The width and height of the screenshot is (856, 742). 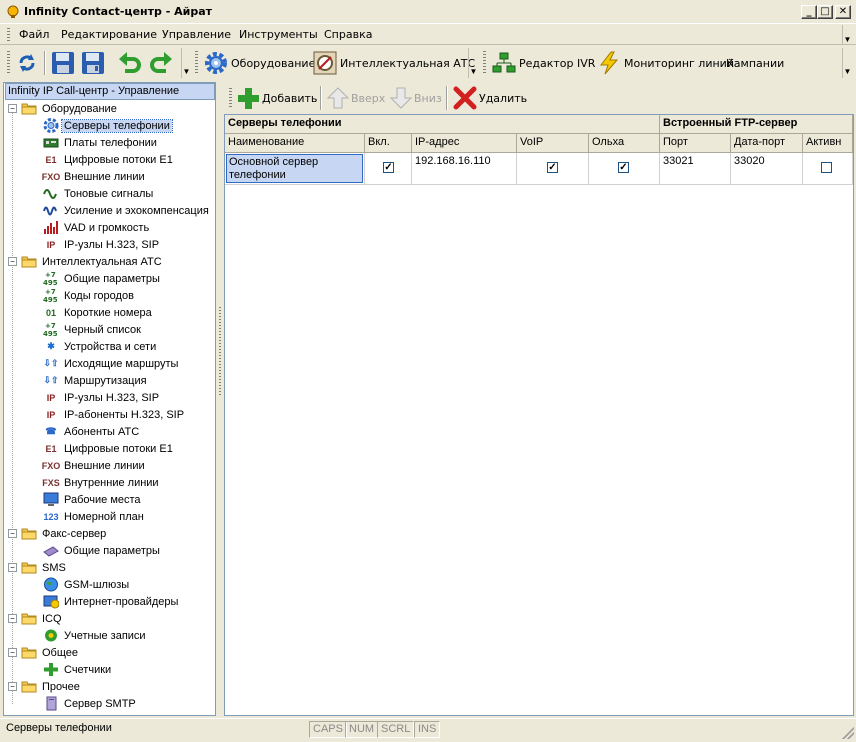 I want to click on ivr-tree-icon, so click(x=504, y=62).